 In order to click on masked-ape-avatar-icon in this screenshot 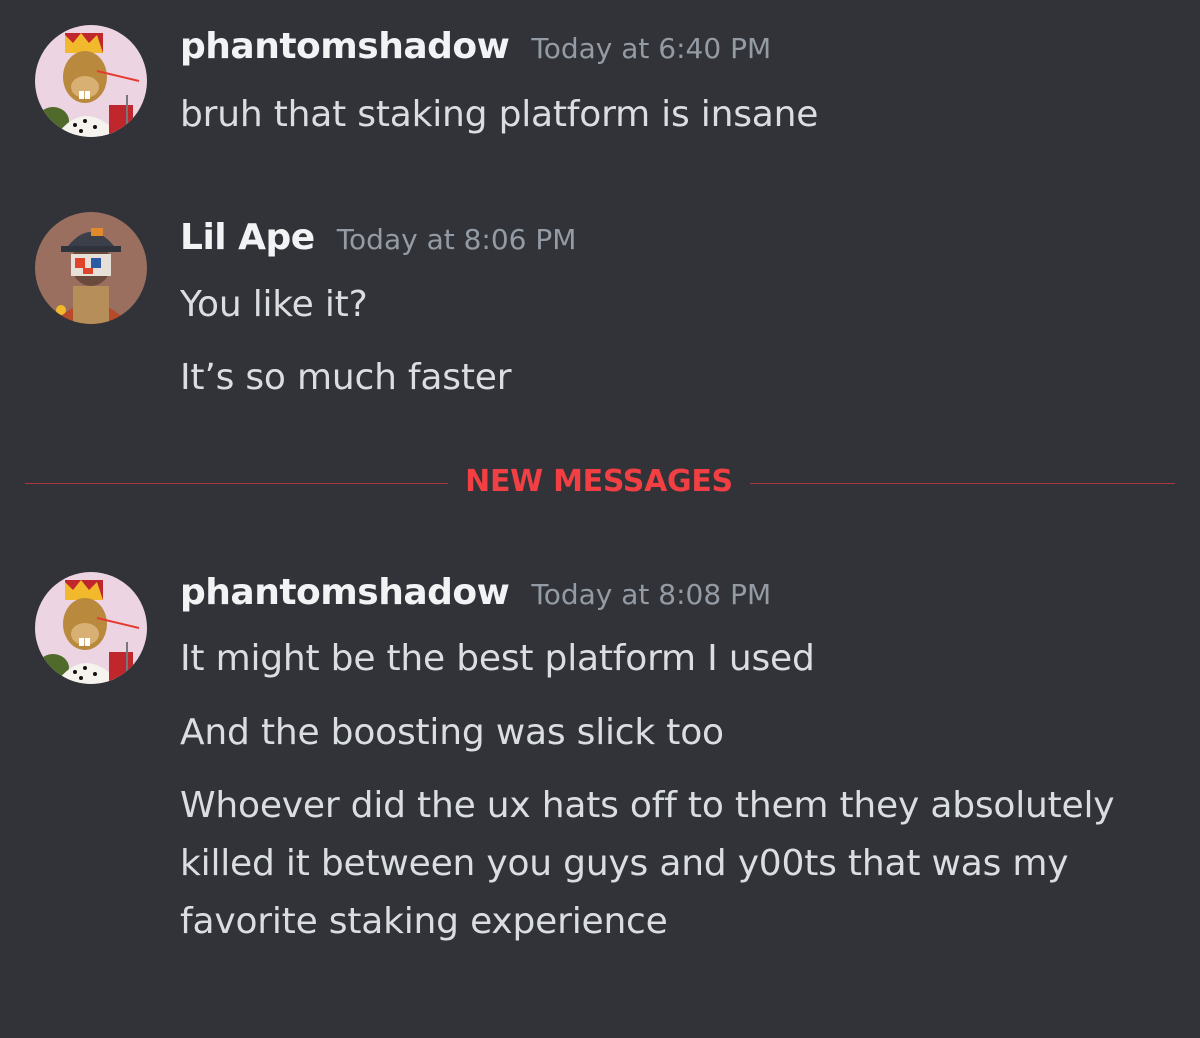, I will do `click(91, 268)`.